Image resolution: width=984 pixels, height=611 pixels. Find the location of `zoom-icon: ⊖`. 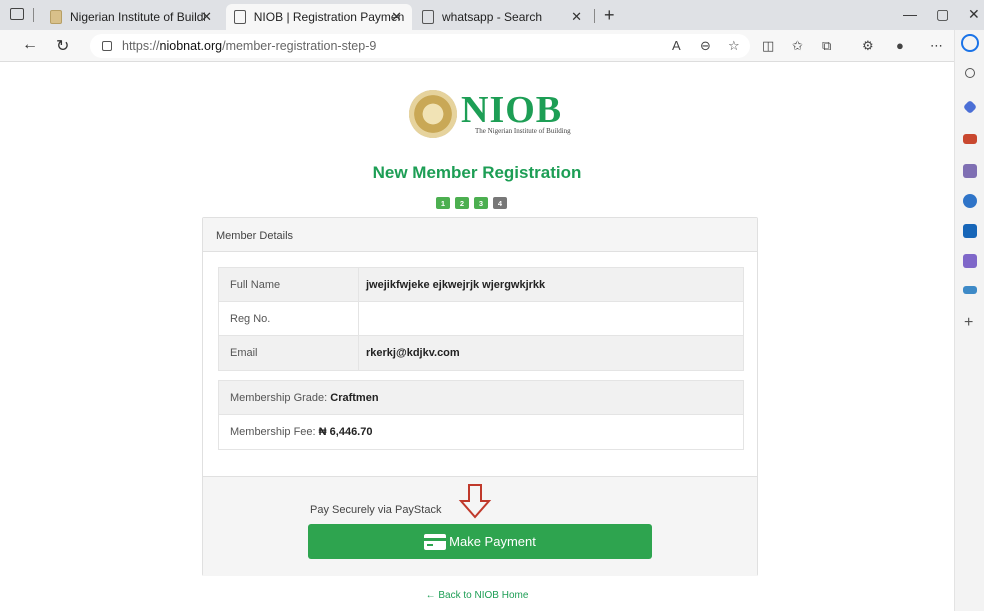

zoom-icon: ⊖ is located at coordinates (705, 46).